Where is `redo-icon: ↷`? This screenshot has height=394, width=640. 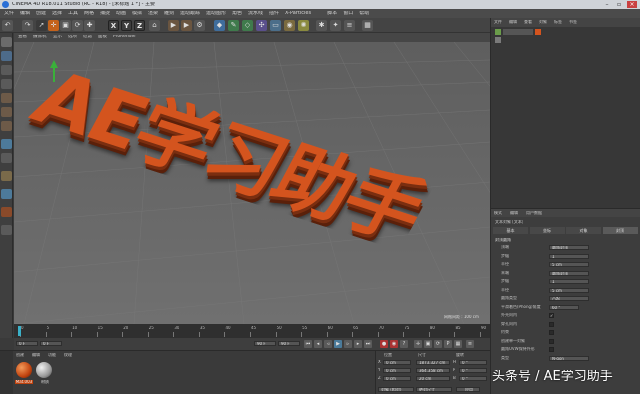 redo-icon: ↷ is located at coordinates (27, 25).